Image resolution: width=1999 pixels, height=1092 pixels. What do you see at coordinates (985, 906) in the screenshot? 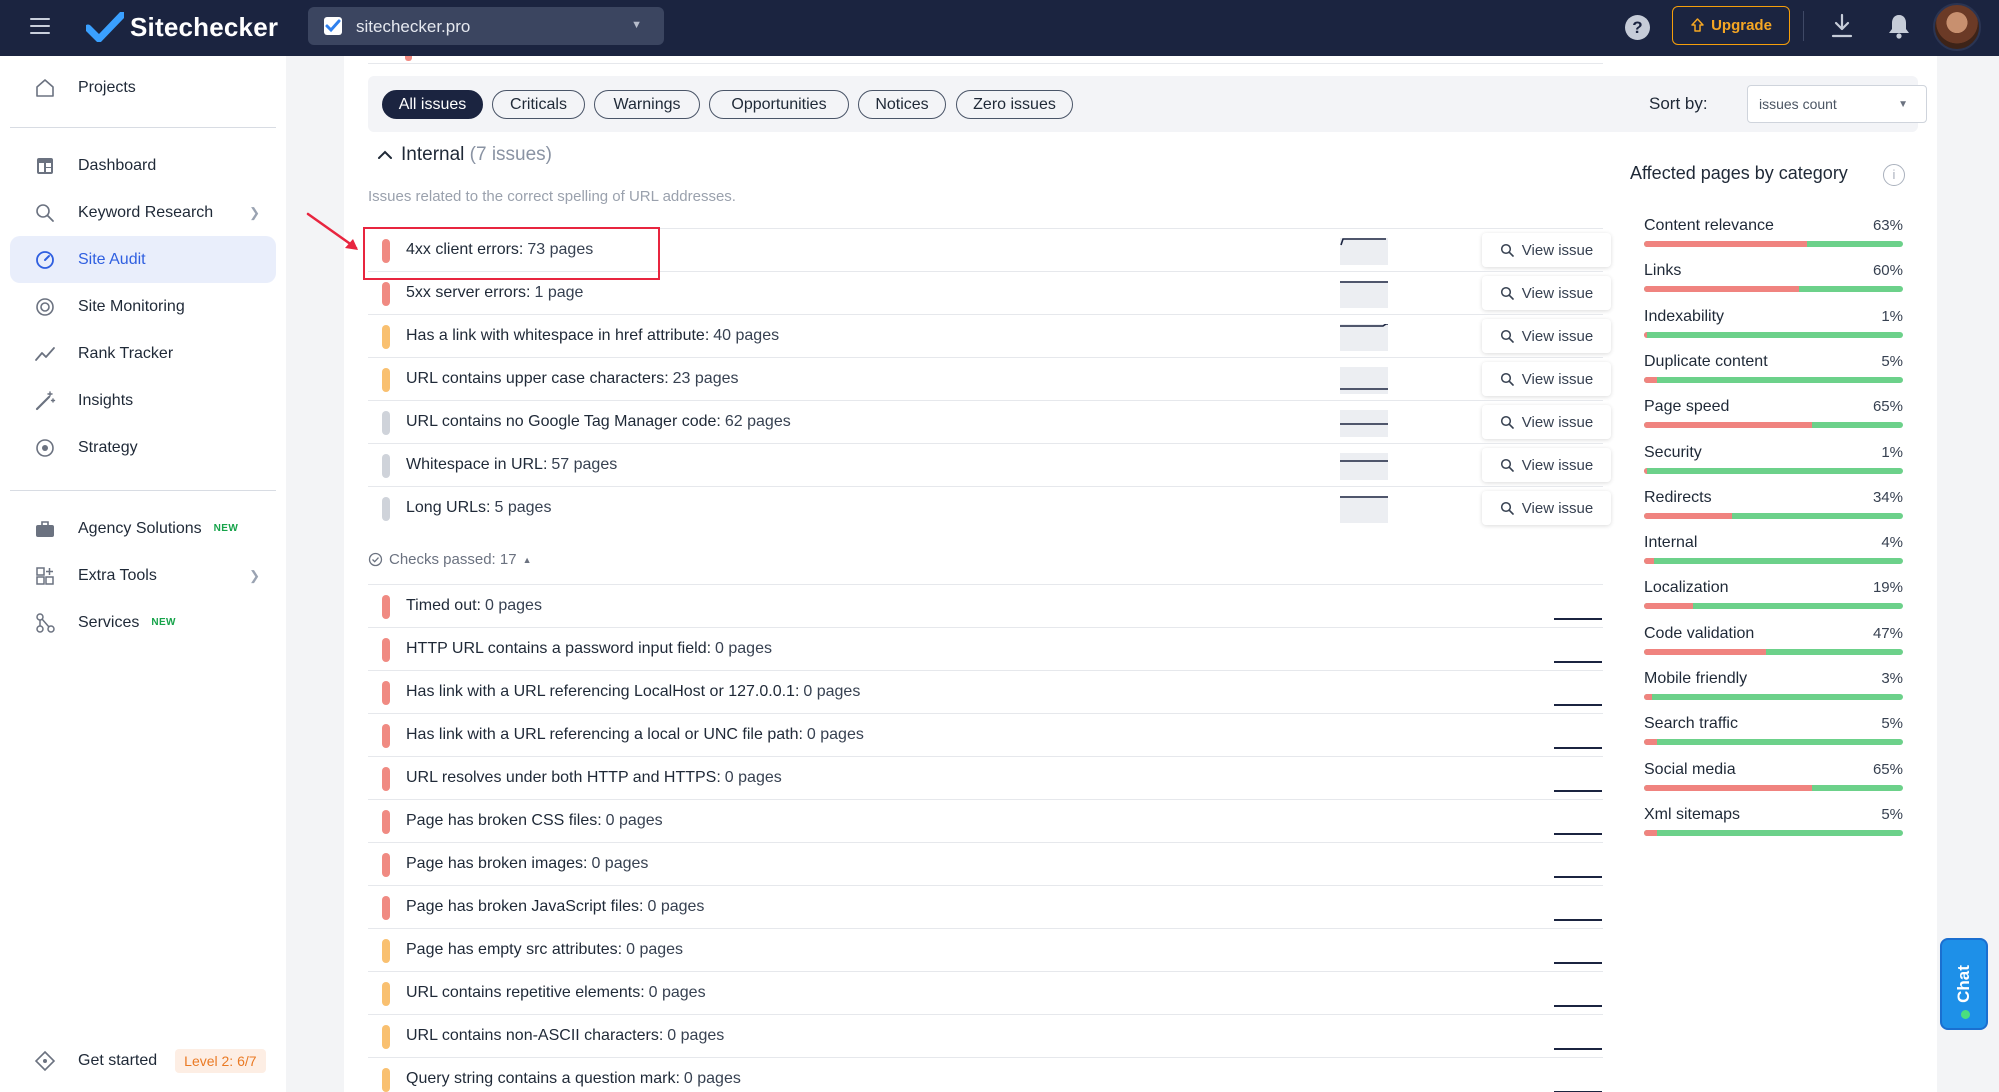
I see `passed-check-row: Page has broken JavaScript files: 0 pages` at bounding box center [985, 906].